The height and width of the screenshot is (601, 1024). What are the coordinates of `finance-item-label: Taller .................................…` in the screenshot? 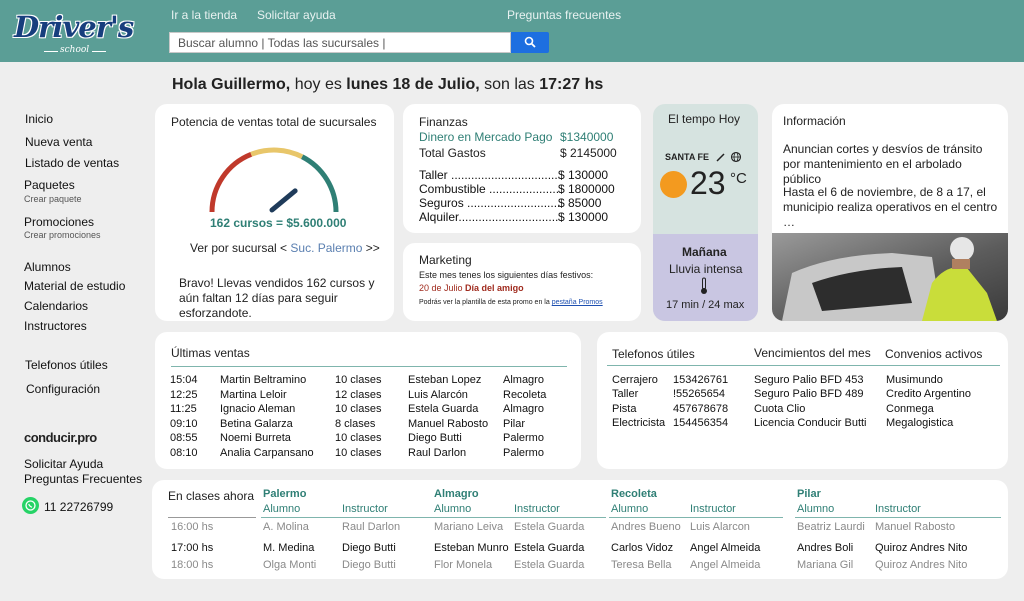 It's located at (489, 175).